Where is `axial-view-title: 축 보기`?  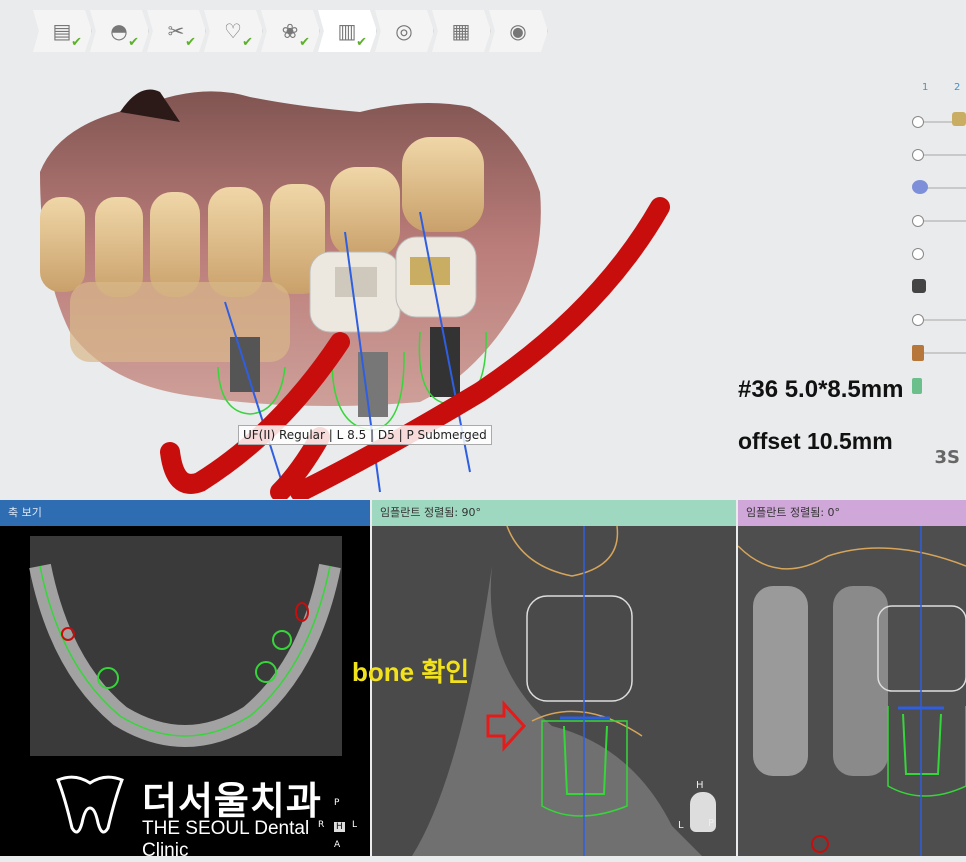
axial-view-title: 축 보기 is located at coordinates (185, 513).